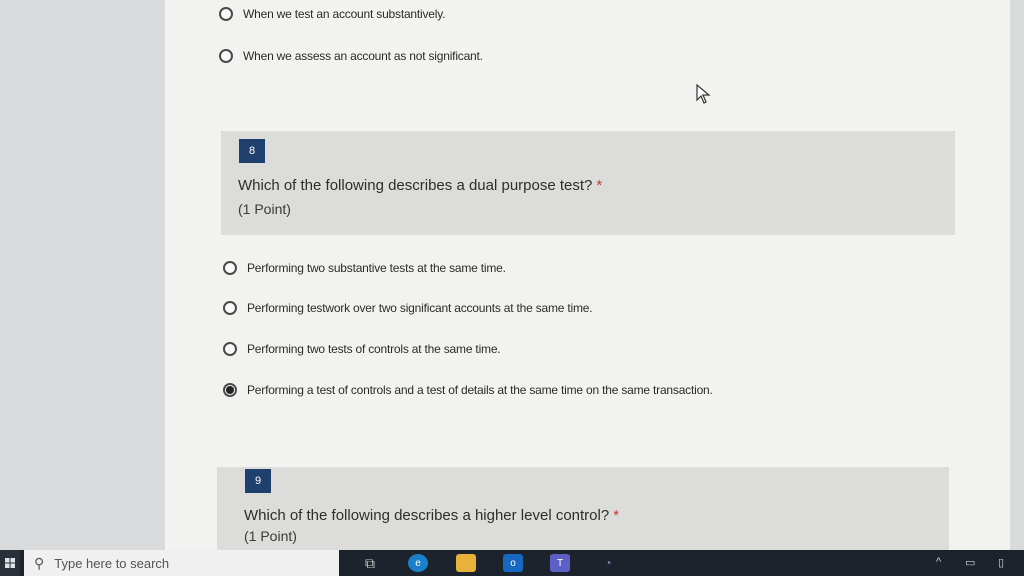 The image size is (1024, 576). I want to click on network-icon: ▭, so click(970, 562).